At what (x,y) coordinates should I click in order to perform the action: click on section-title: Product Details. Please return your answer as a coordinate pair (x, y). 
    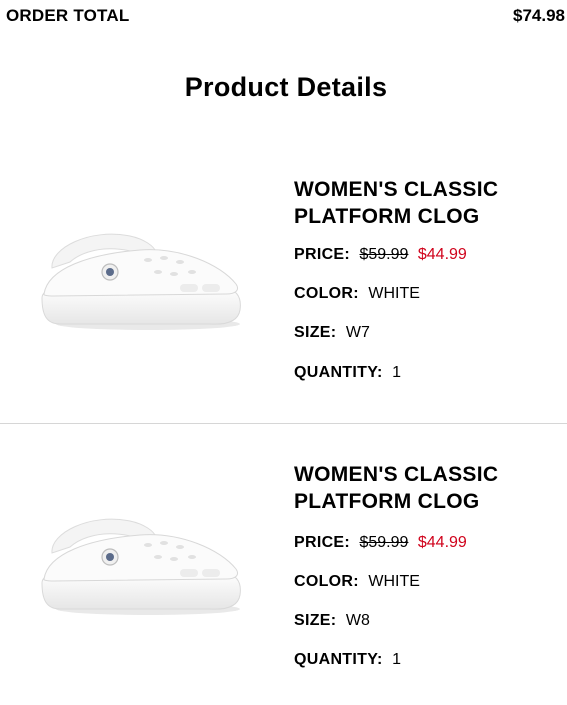
    Looking at the image, I should click on (286, 87).